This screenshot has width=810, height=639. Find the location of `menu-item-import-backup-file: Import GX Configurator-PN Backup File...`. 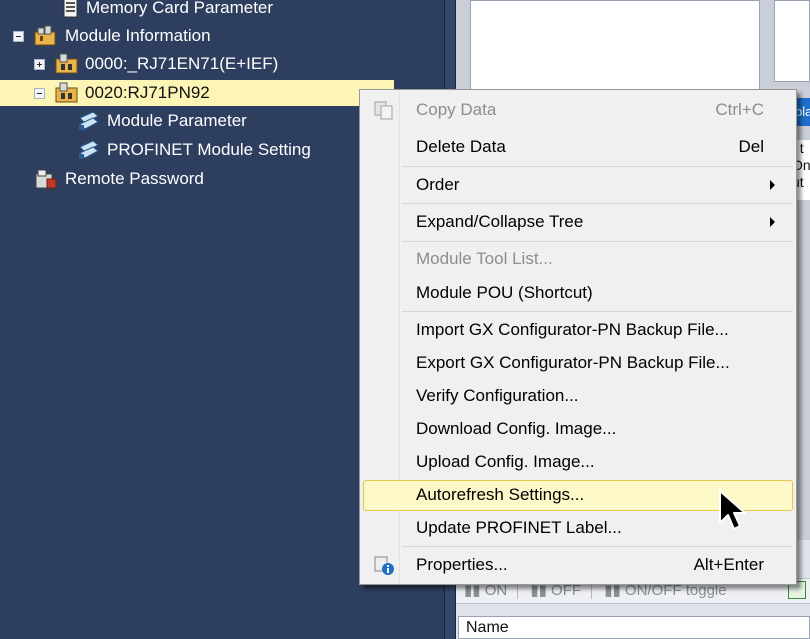

menu-item-import-backup-file: Import GX Configurator-PN Backup File... is located at coordinates (578, 330).